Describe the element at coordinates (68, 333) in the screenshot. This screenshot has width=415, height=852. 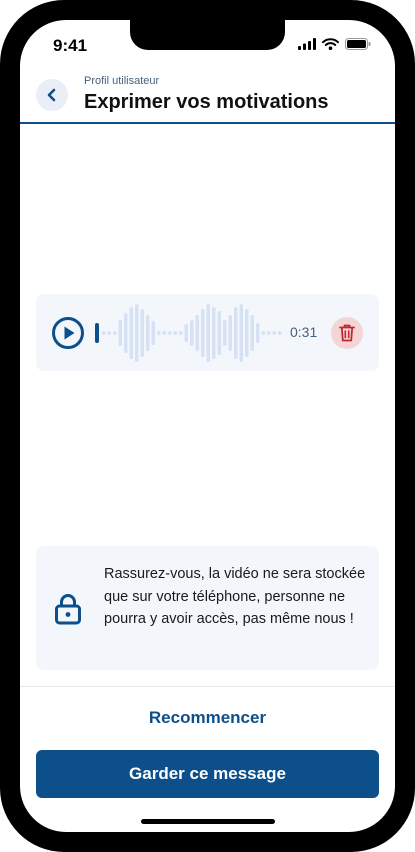
I see `play-icon` at that location.